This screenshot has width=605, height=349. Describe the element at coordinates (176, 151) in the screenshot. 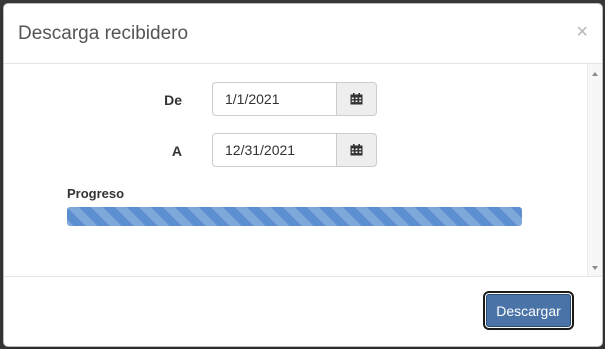

I see `to-date-label: A` at that location.